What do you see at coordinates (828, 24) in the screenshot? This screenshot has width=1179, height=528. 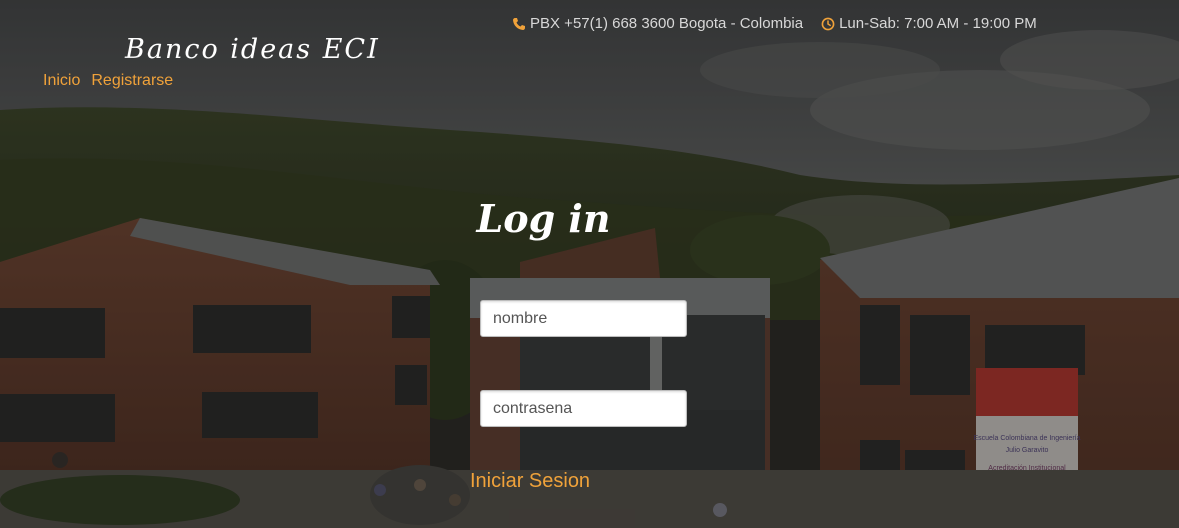 I see `clock-icon` at bounding box center [828, 24].